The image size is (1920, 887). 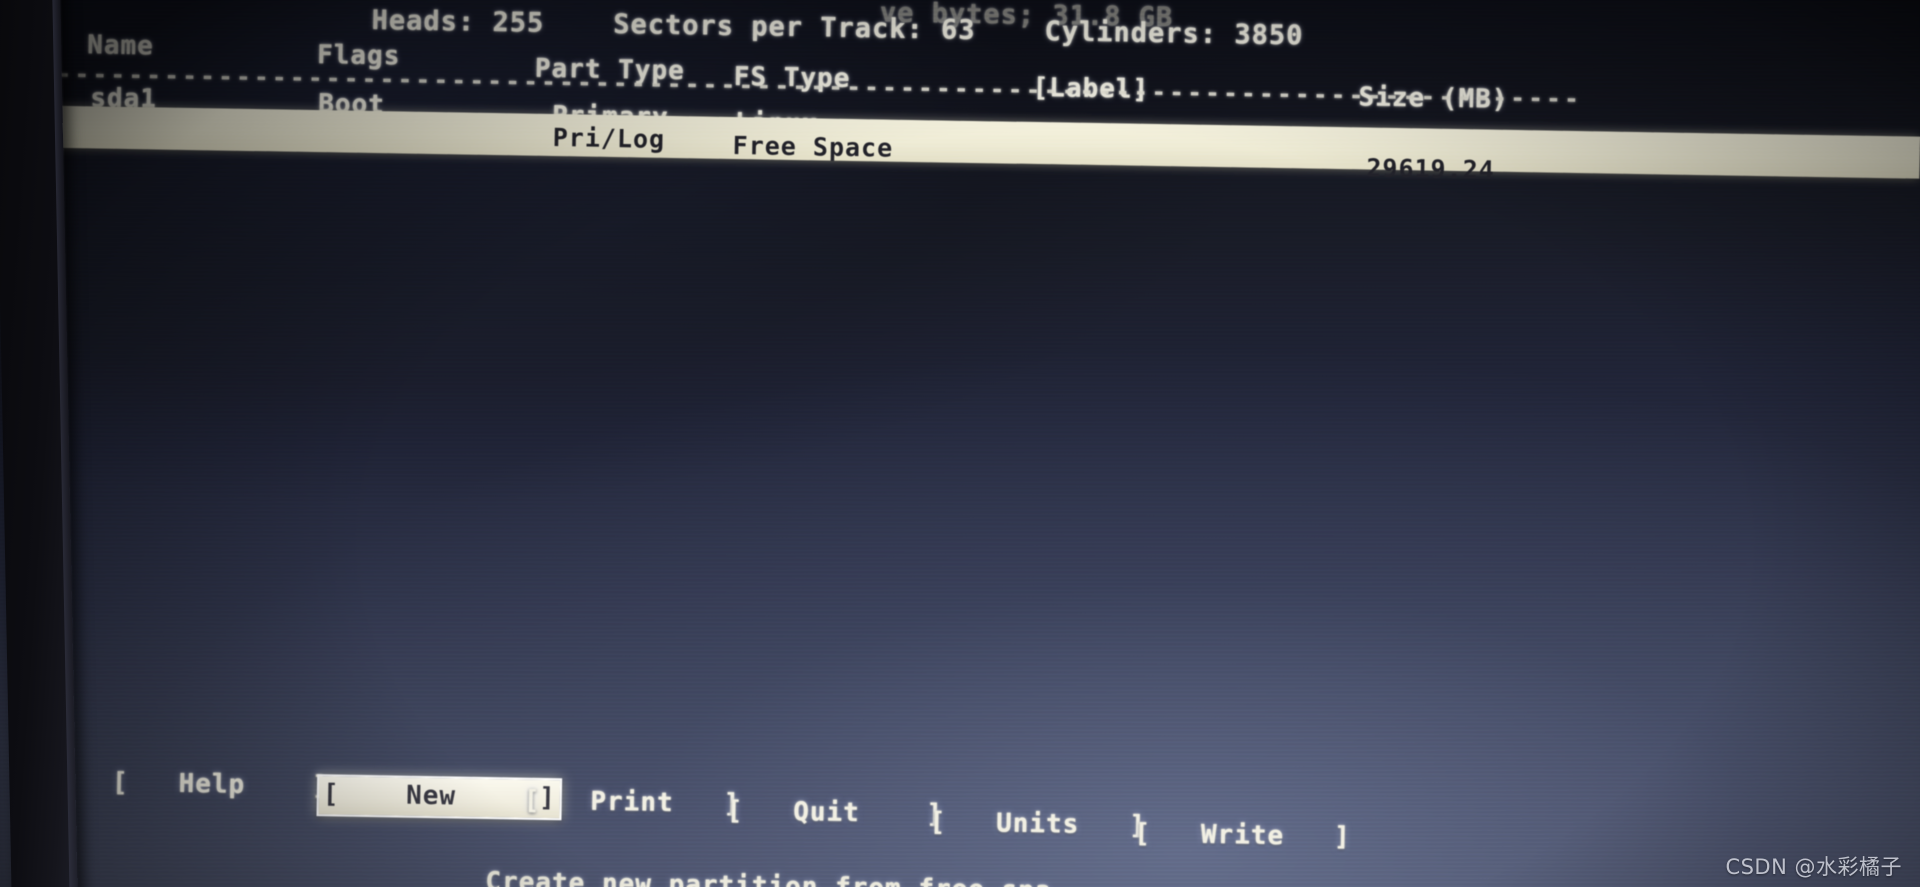 I want to click on units-button: [ Units ], so click(x=1037, y=824).